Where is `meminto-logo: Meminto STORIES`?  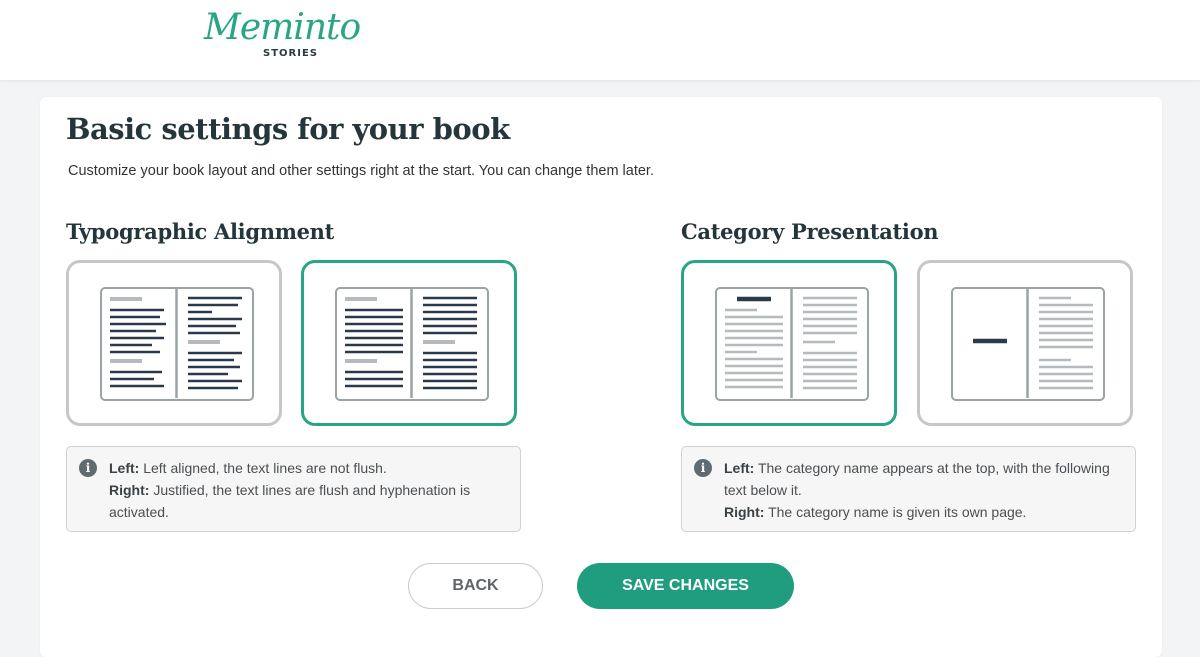 meminto-logo: Meminto STORIES is located at coordinates (282, 36).